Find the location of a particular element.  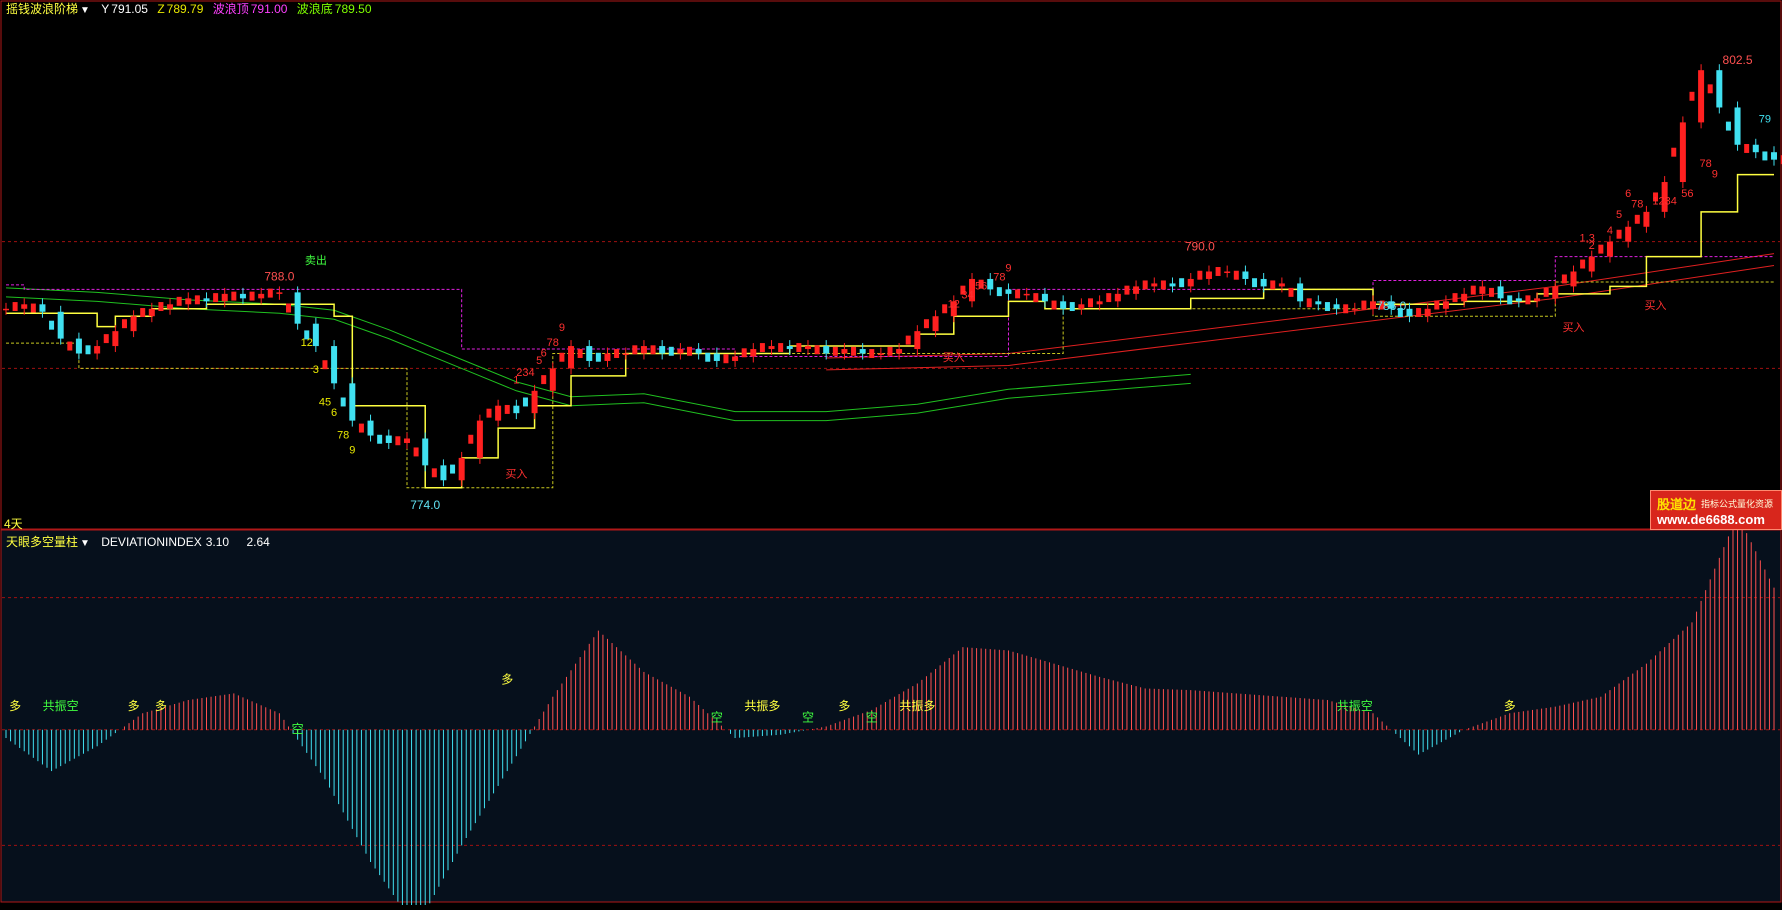

deviation-value: 3.10 is located at coordinates (217, 542).